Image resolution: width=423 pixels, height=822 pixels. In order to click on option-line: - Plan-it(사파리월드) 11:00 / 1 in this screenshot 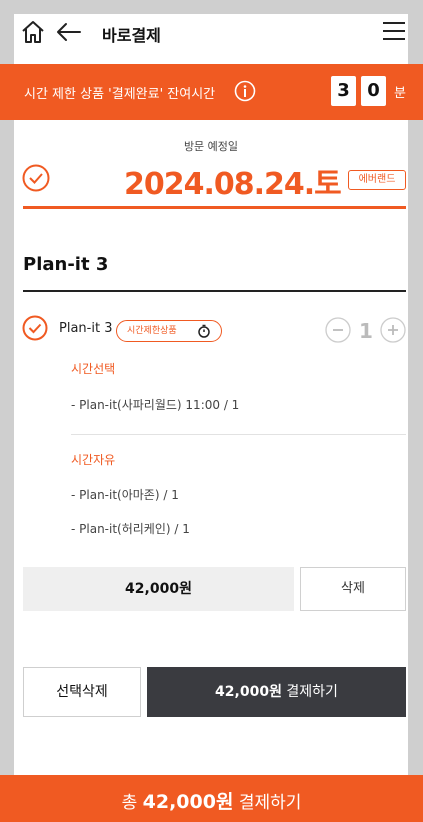, I will do `click(155, 405)`.